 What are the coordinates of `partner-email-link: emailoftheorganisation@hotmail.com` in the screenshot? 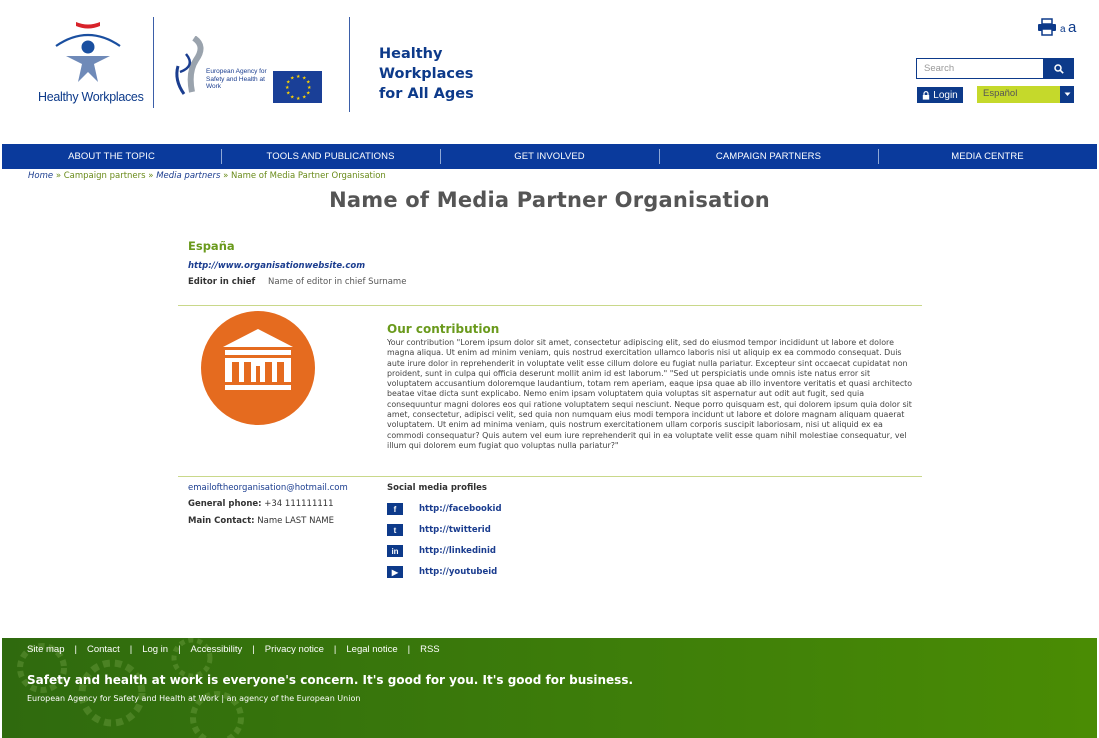 It's located at (268, 488).